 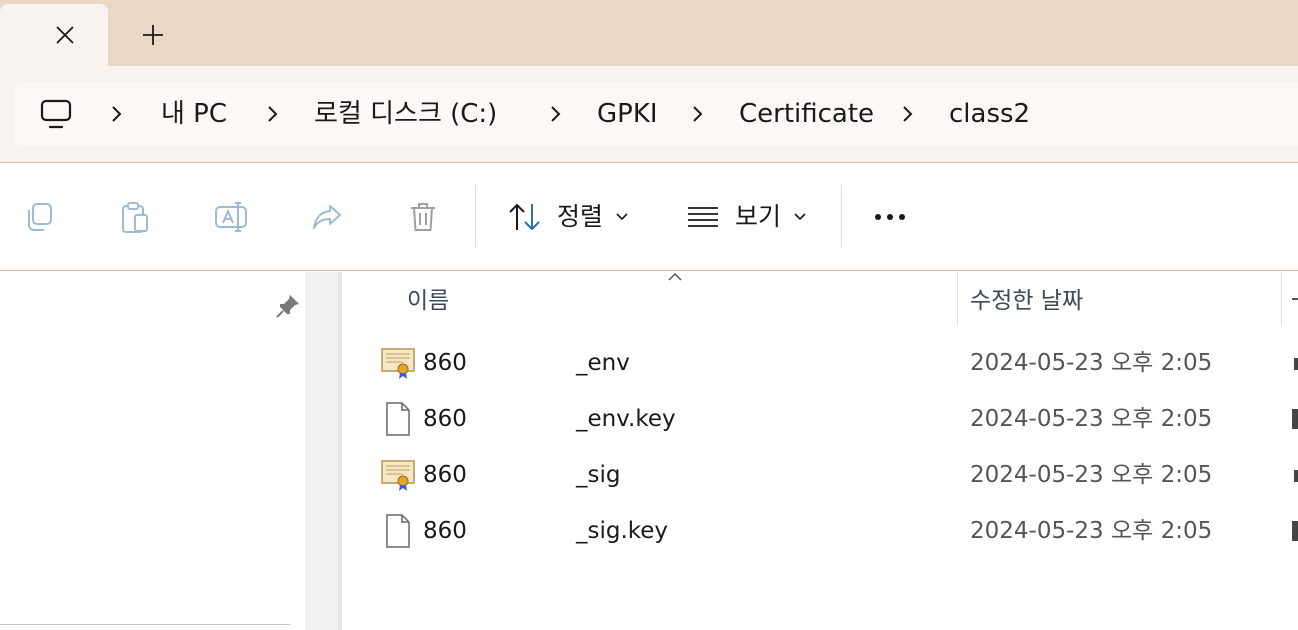 I want to click on sort-icon-wrapper, so click(x=525, y=217).